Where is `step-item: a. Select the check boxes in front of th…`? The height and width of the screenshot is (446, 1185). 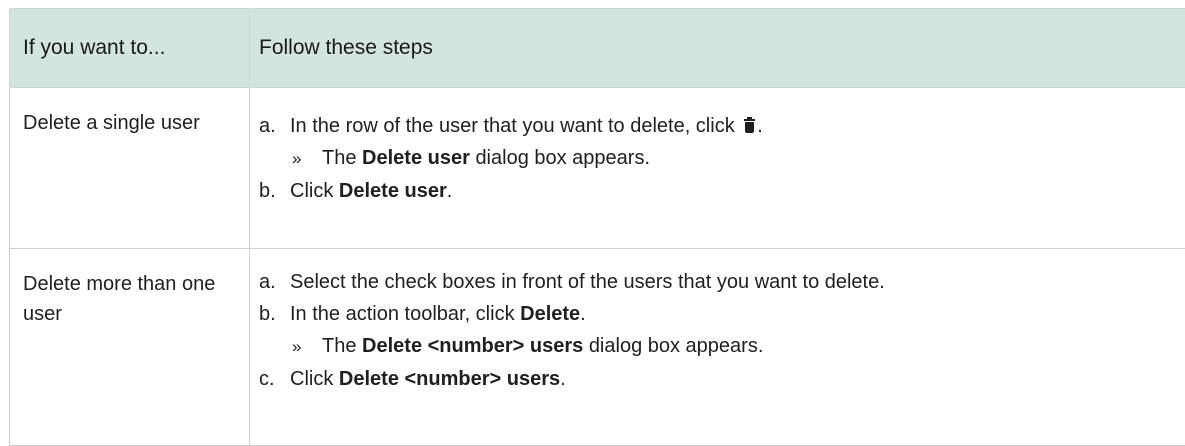 step-item: a. Select the check boxes in front of th… is located at coordinates (717, 282).